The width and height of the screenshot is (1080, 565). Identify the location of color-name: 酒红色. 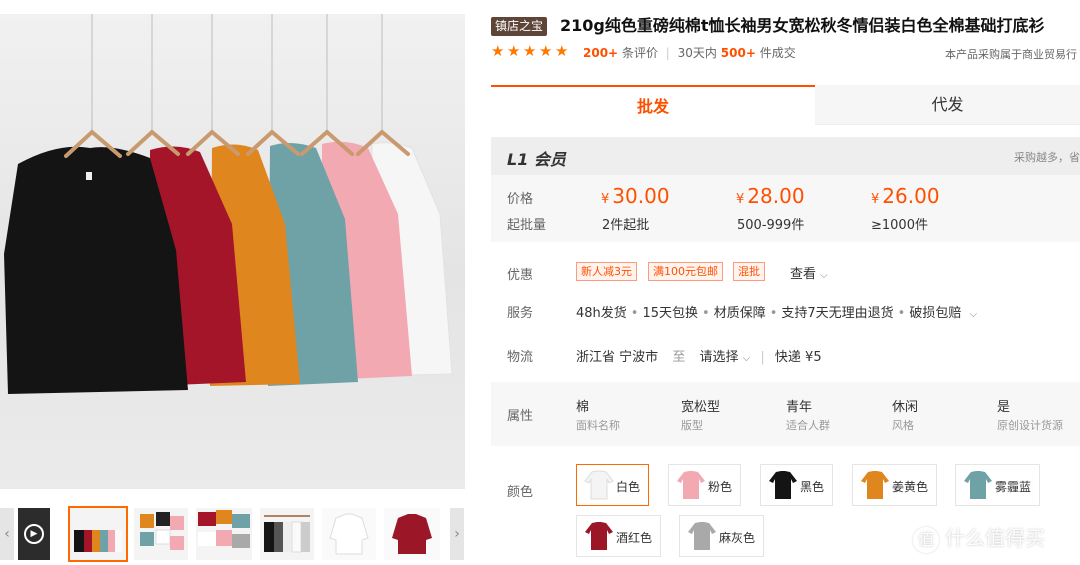
(633, 538).